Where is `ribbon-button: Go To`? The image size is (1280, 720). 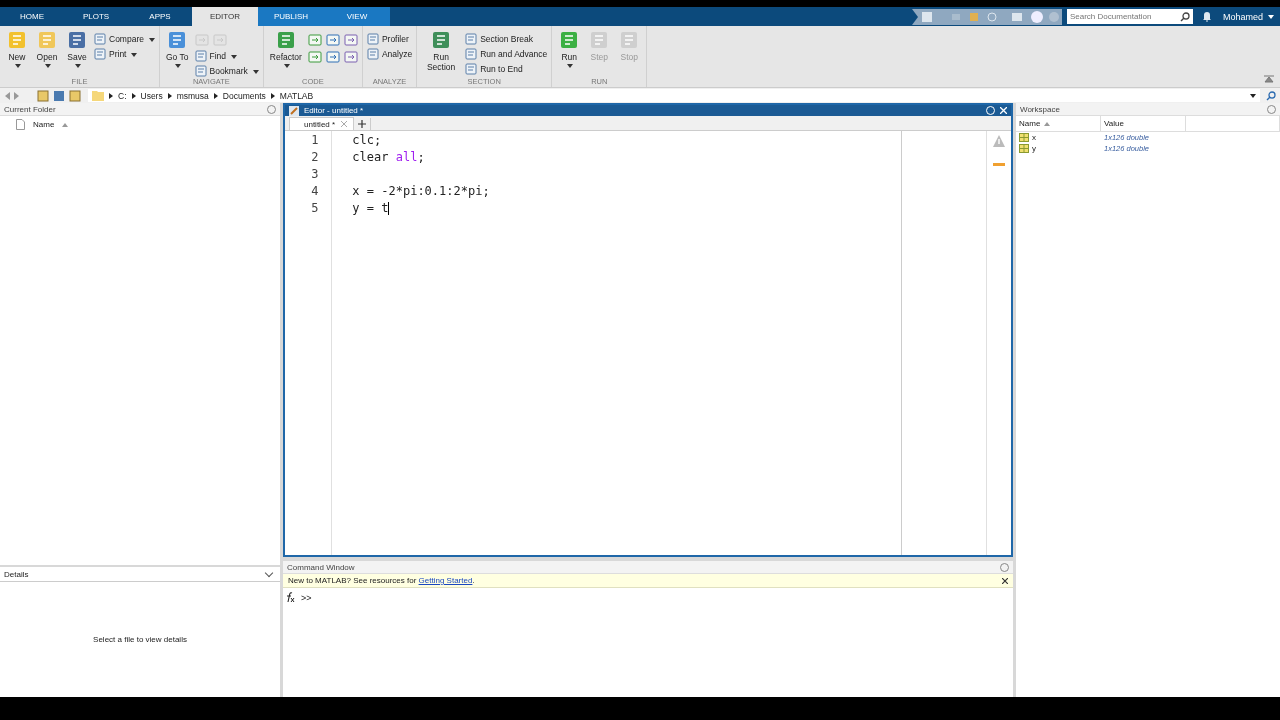
ribbon-button: Go To is located at coordinates (177, 53).